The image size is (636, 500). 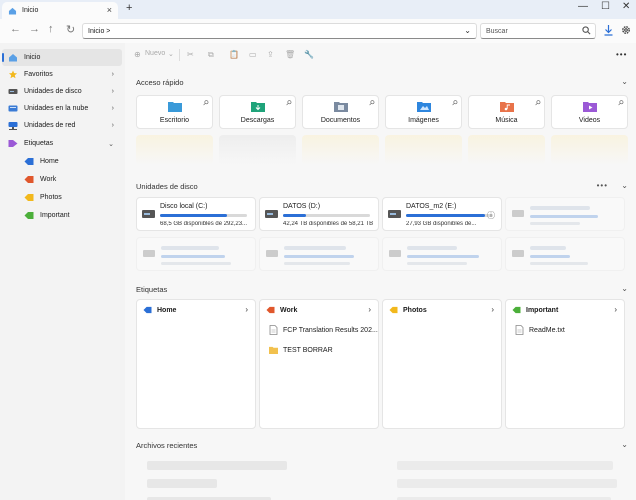 I want to click on folder-icon, so click(x=273, y=350).